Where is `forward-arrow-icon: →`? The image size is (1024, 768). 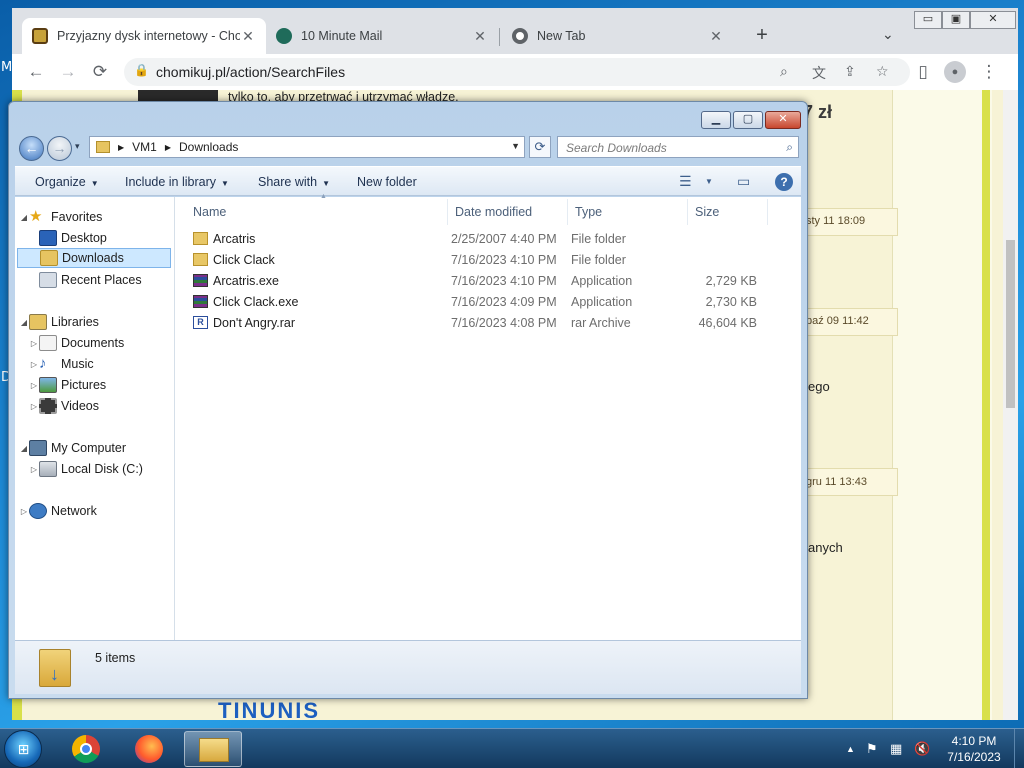
forward-arrow-icon: → is located at coordinates (59, 148).